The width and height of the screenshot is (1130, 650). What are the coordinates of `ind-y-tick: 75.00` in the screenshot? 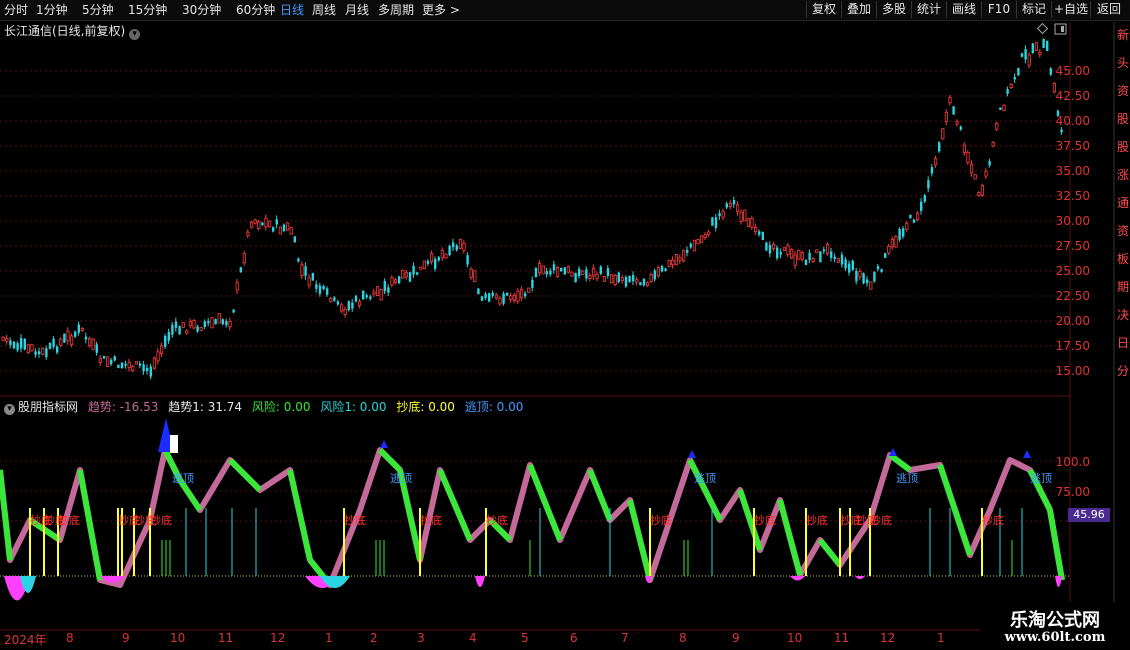 It's located at (1072, 492).